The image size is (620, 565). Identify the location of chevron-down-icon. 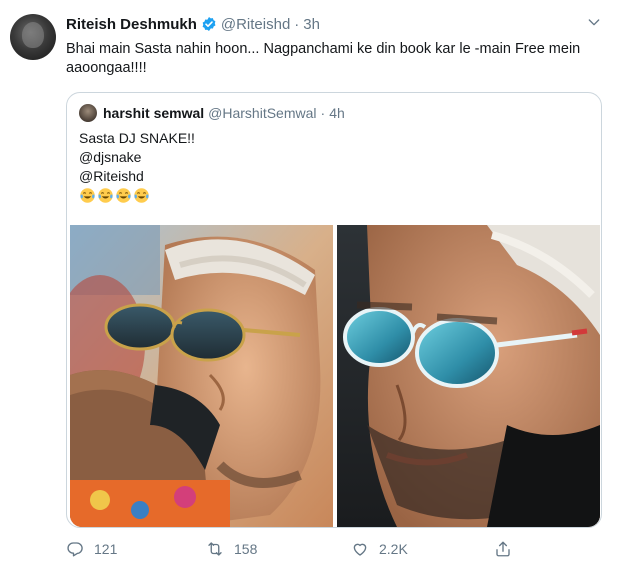
(594, 22).